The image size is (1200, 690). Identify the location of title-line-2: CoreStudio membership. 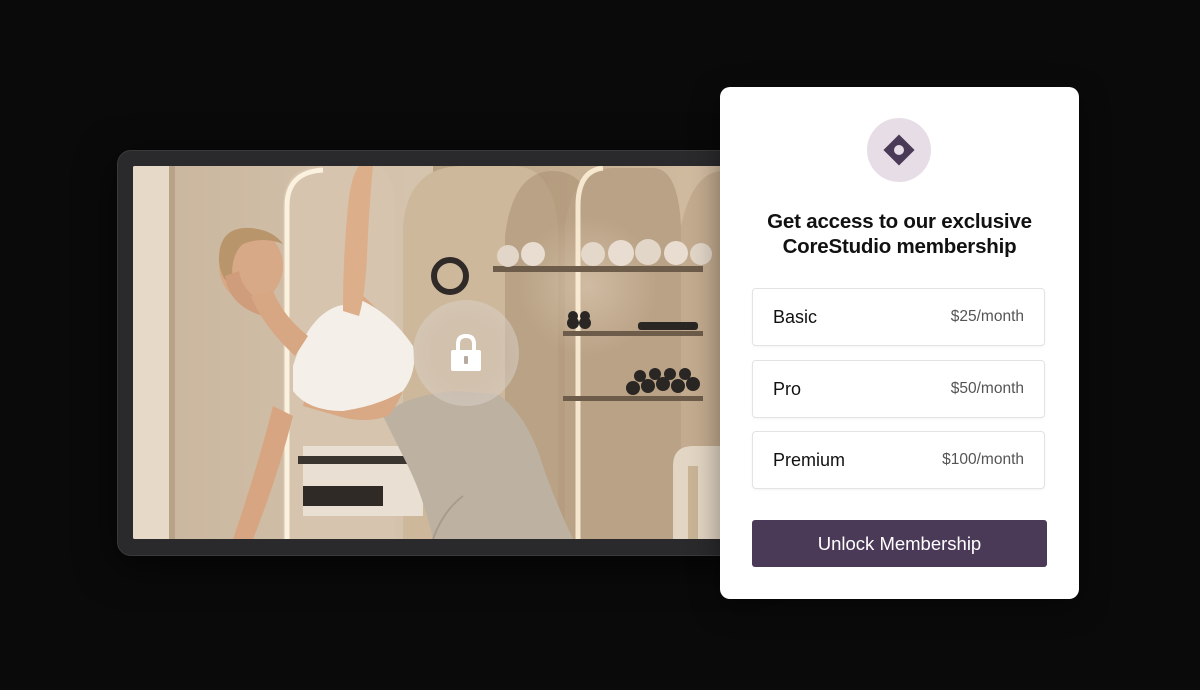
(899, 246).